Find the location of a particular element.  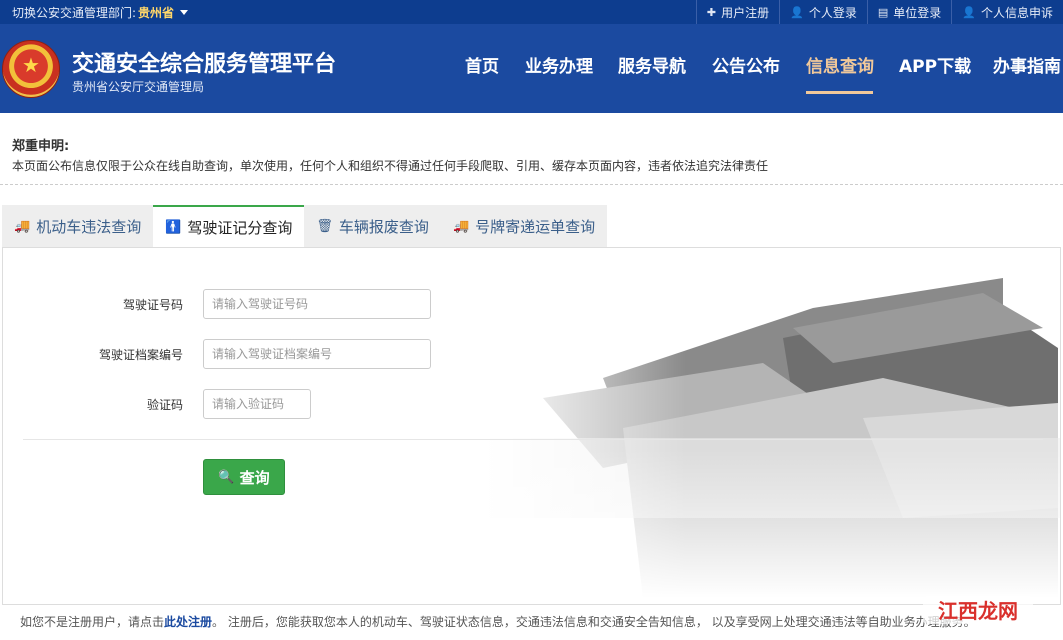

trash-icon: 🗑 is located at coordinates (324, 226).